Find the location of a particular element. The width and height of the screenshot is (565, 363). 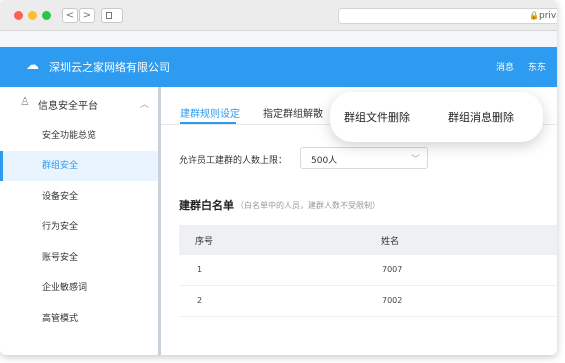

row-name: 7007 is located at coordinates (392, 269).